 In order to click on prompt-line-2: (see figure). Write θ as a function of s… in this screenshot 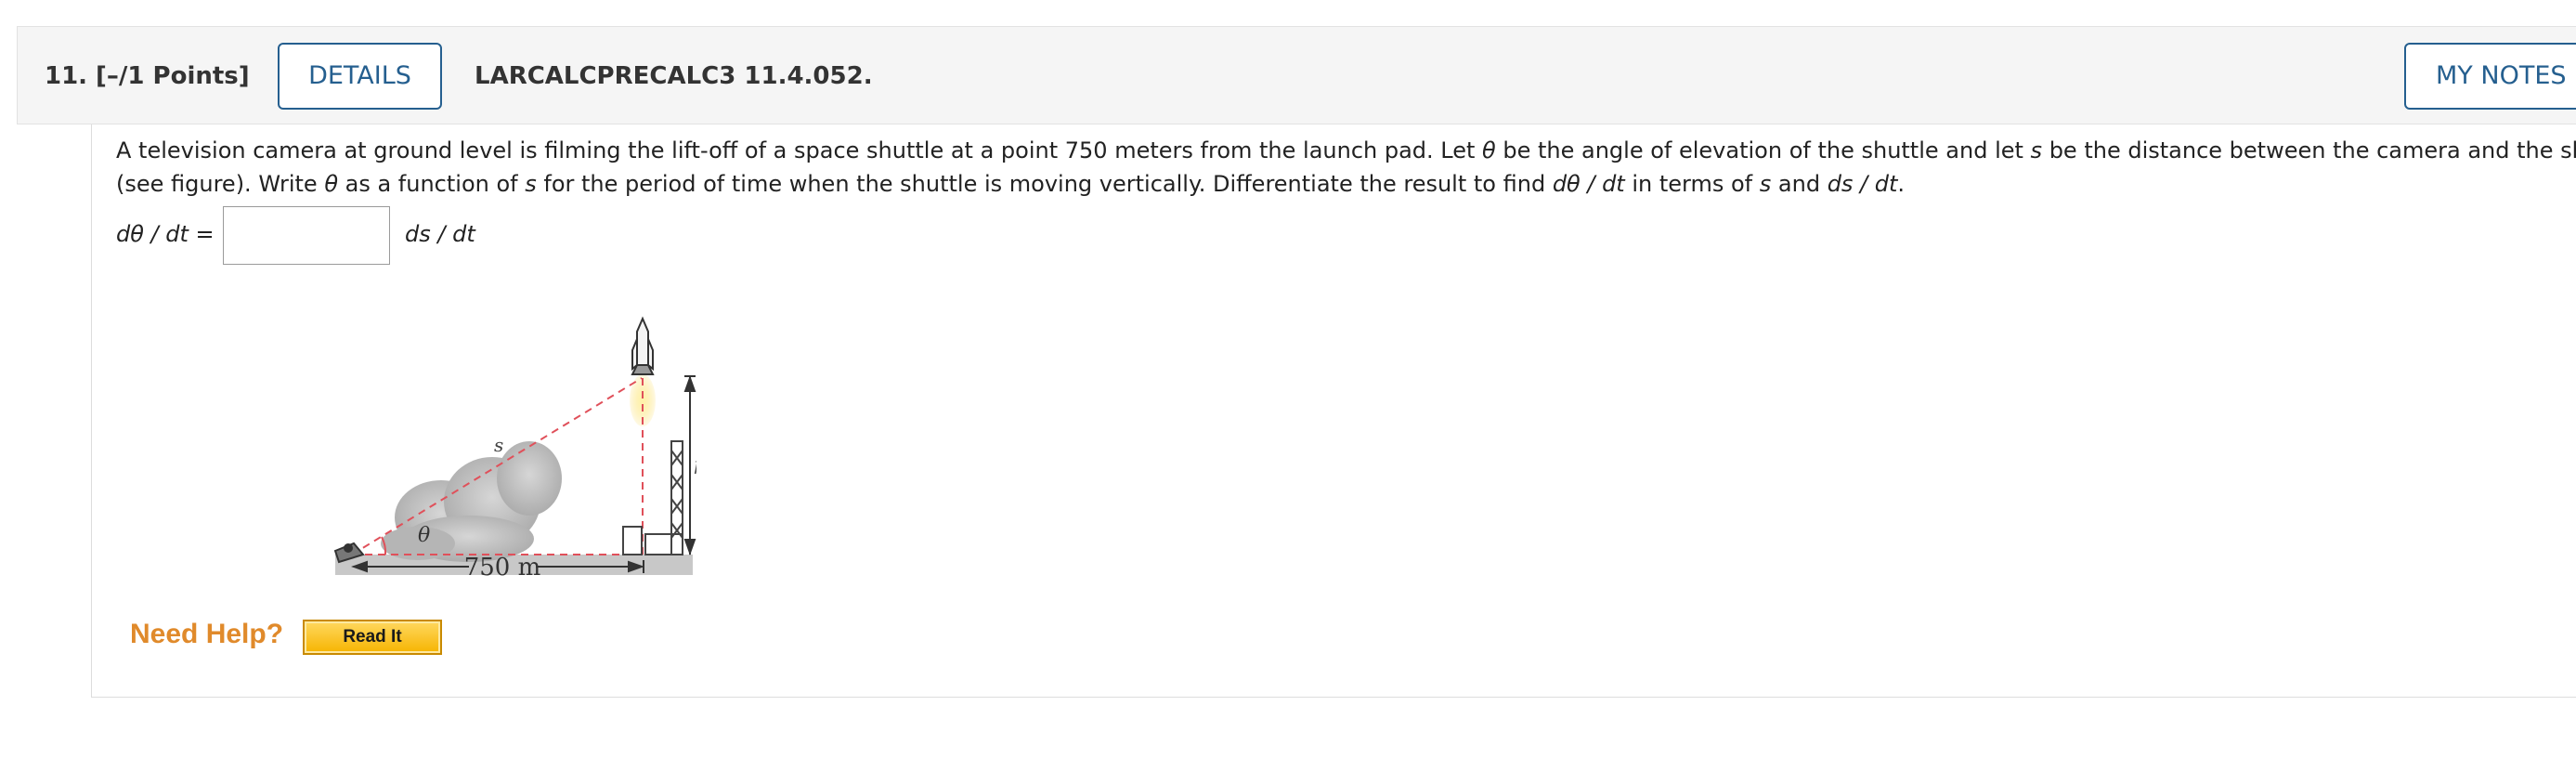, I will do `click(1011, 184)`.